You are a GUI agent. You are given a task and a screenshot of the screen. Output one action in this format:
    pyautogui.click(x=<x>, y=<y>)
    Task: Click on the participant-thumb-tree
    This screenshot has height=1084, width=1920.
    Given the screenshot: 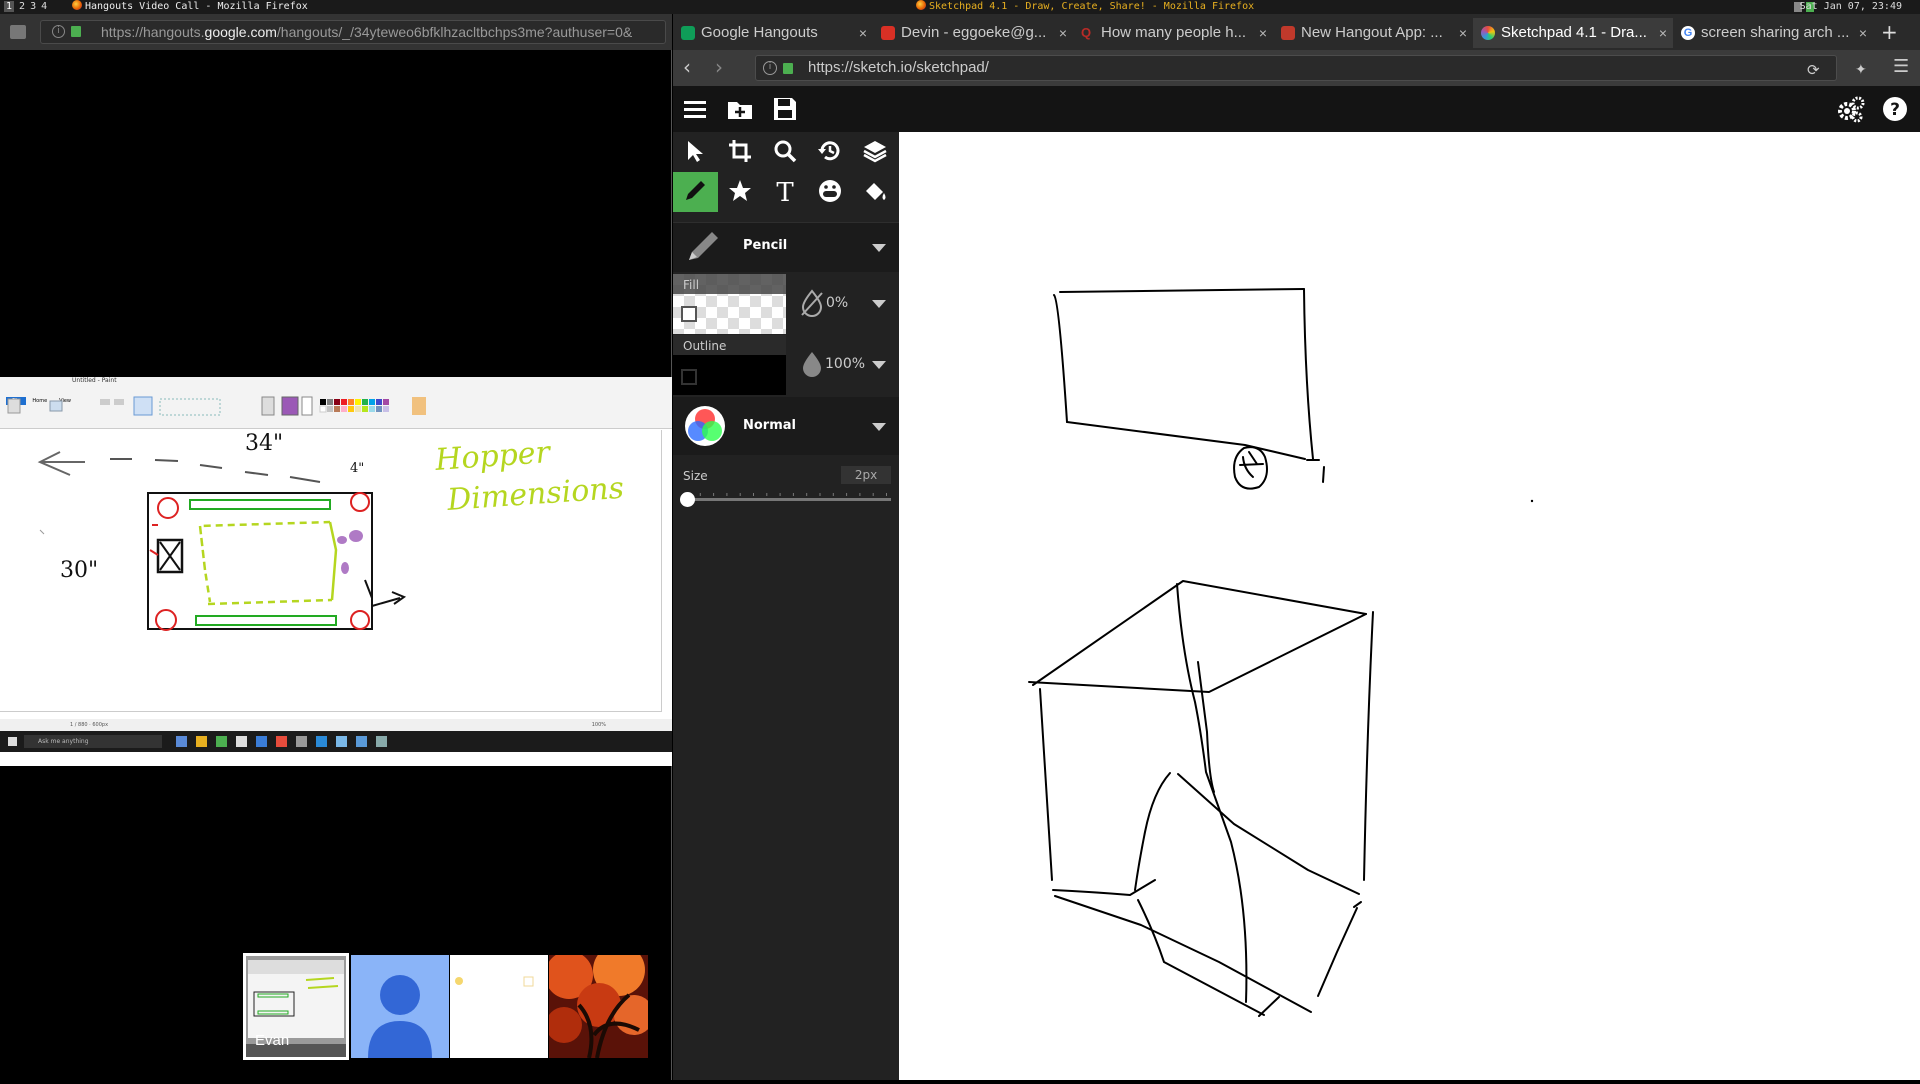 What is the action you would take?
    pyautogui.click(x=598, y=1006)
    